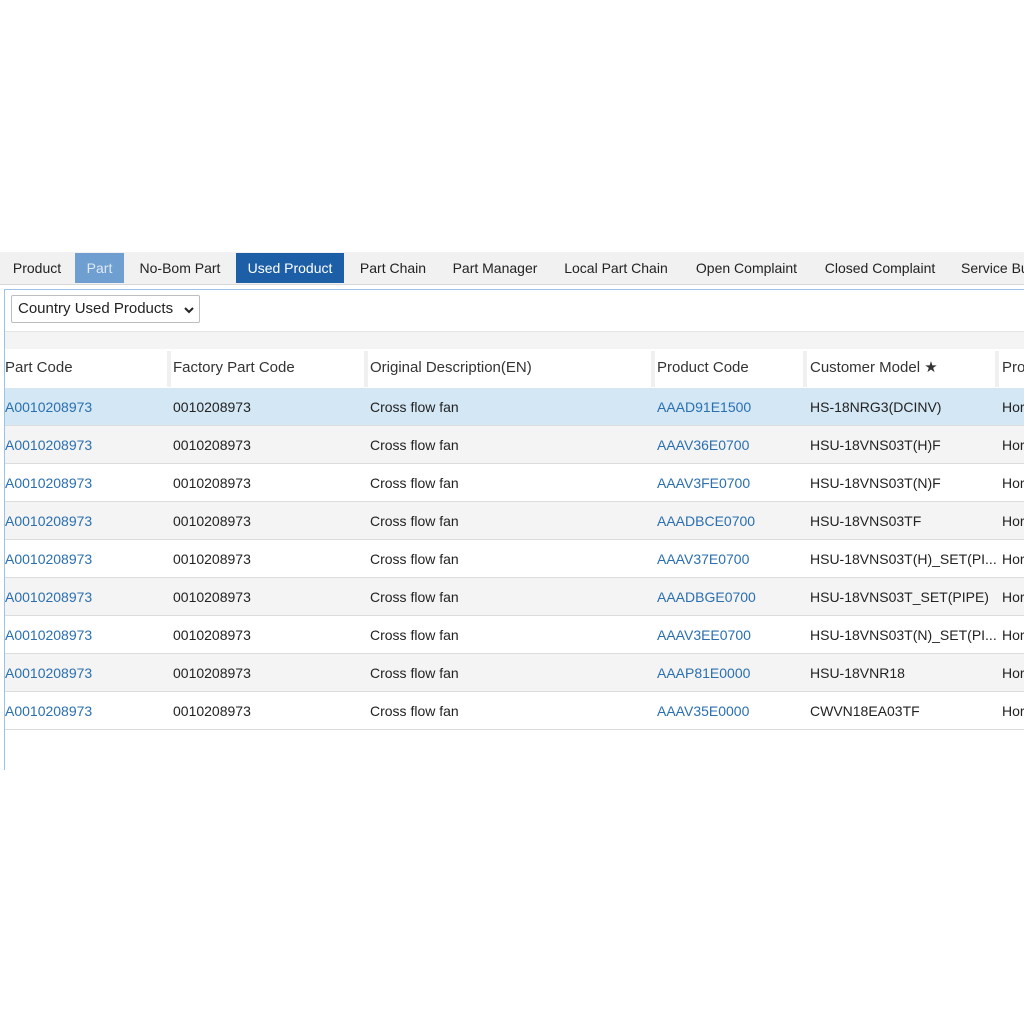 Image resolution: width=1024 pixels, height=1024 pixels. Describe the element at coordinates (729, 710) in the screenshot. I see `cell-product-code: AAAV35E0000` at that location.